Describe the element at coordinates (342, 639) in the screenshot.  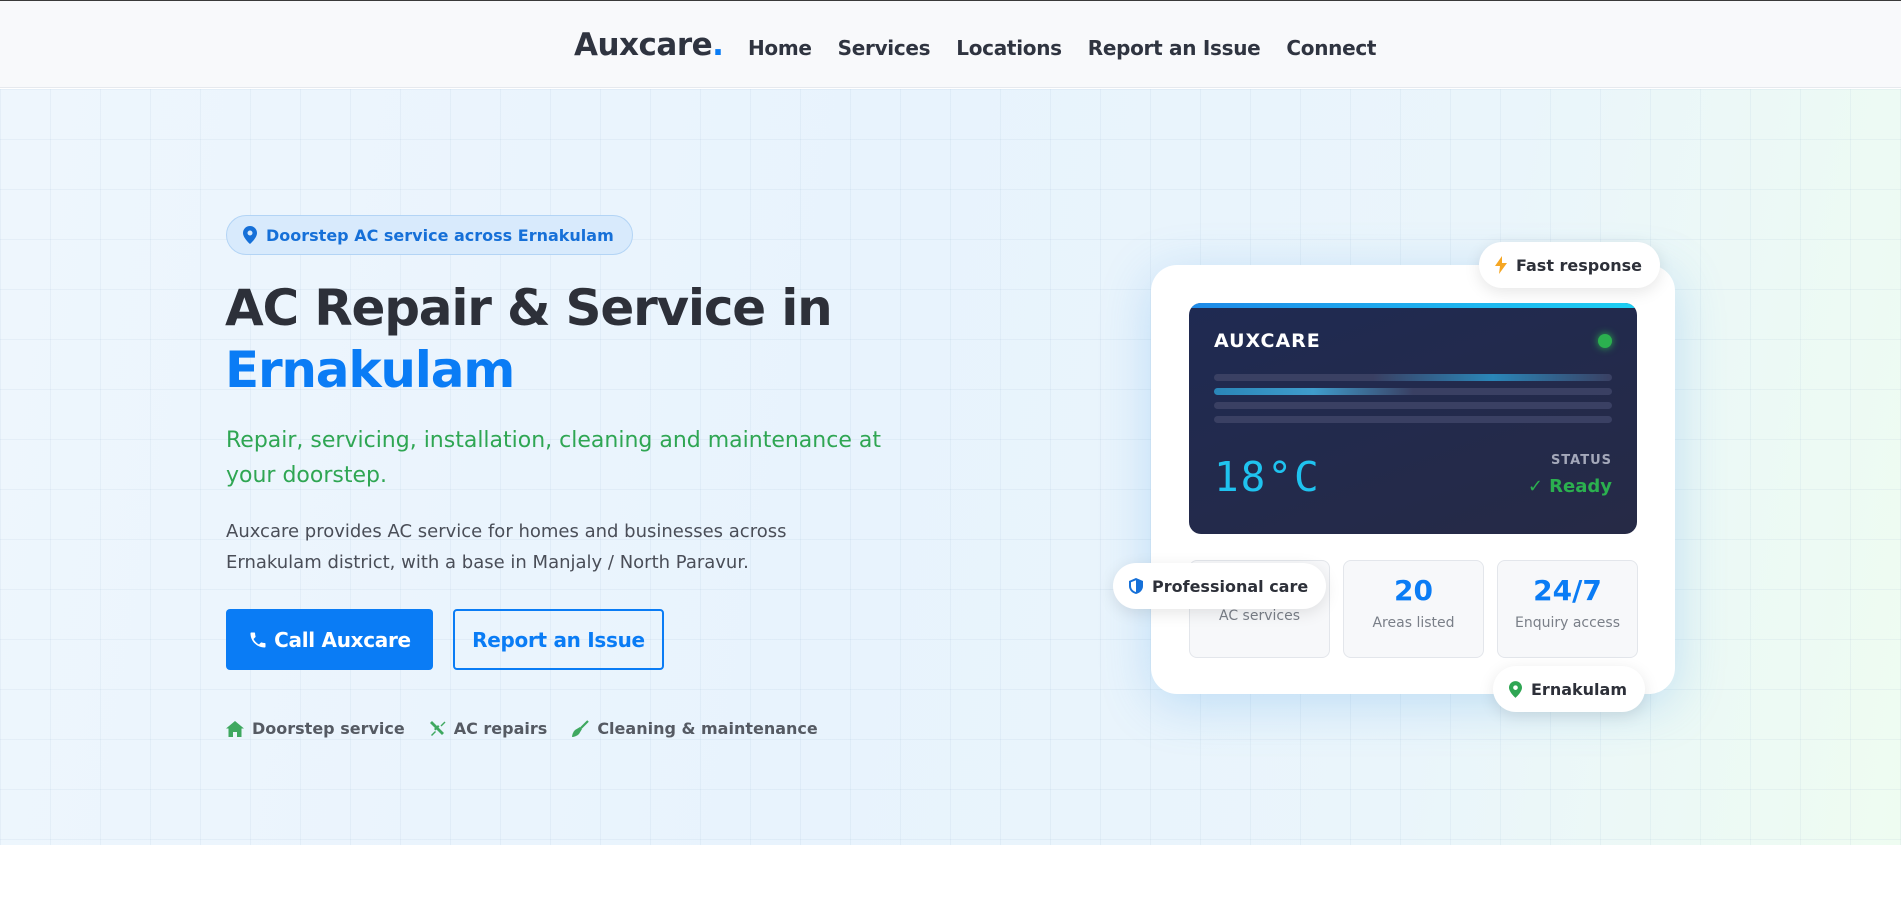
I see `call-button-label: Call Auxcare` at that location.